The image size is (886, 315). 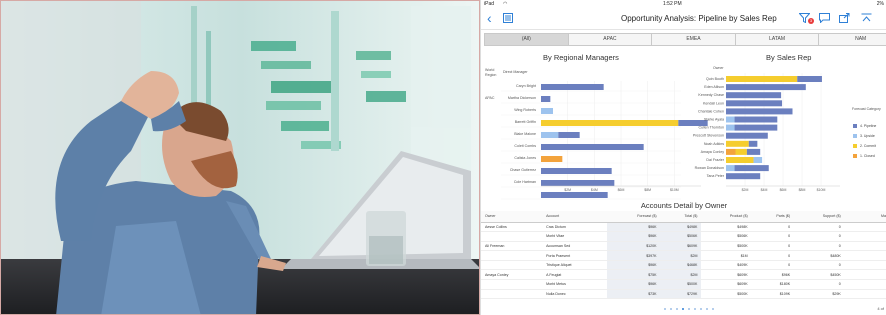 What do you see at coordinates (575, 246) in the screenshot?
I see `table-cell: Accumsan Sed` at bounding box center [575, 246].